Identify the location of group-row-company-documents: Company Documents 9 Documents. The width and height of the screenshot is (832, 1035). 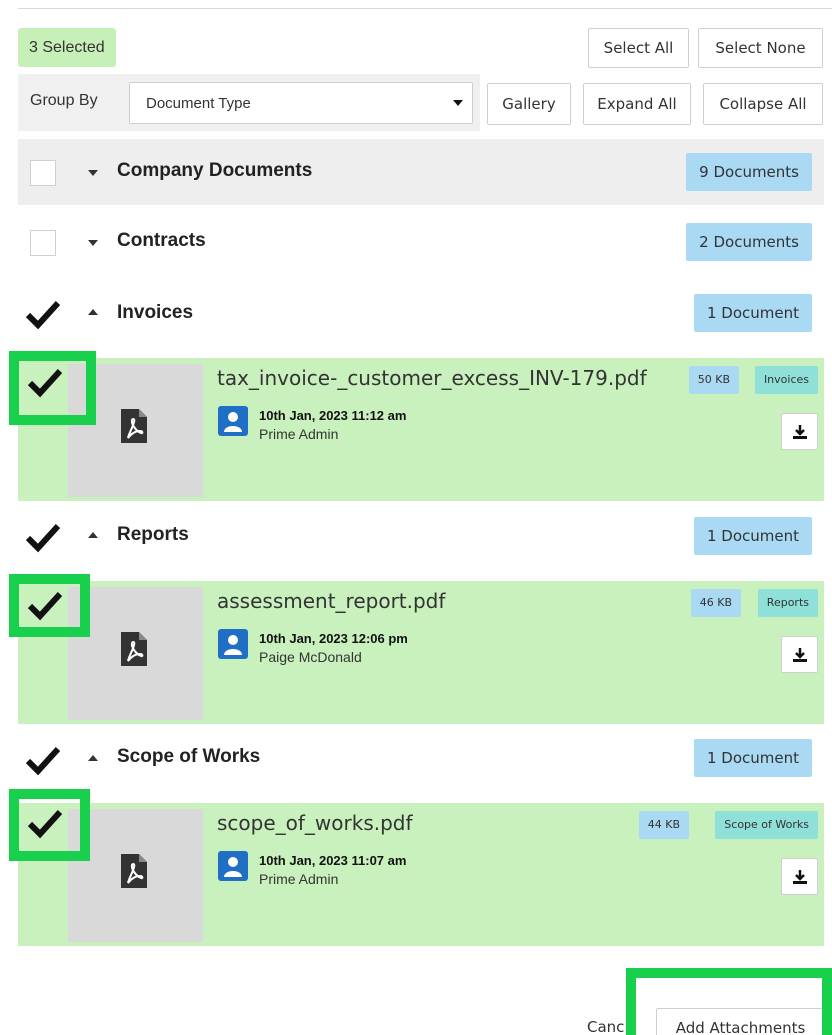
(421, 172).